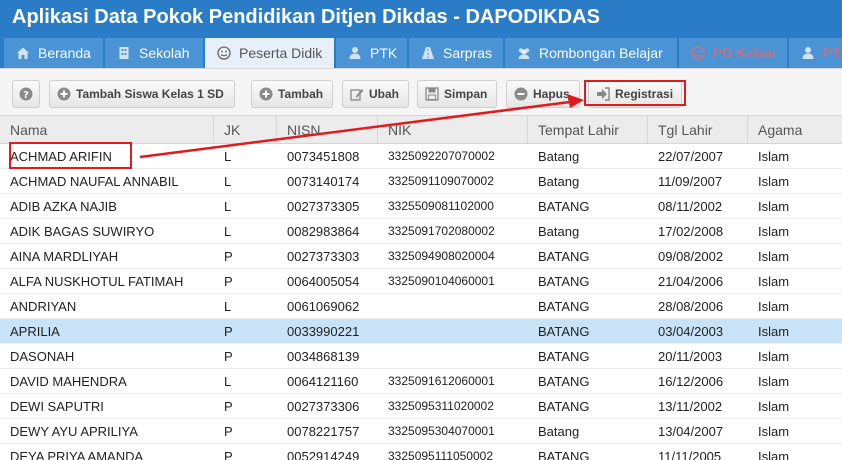  I want to click on table-row: APRILIA P 0033990221 BATANG 03/04/2003 Islam, so click(421, 331).